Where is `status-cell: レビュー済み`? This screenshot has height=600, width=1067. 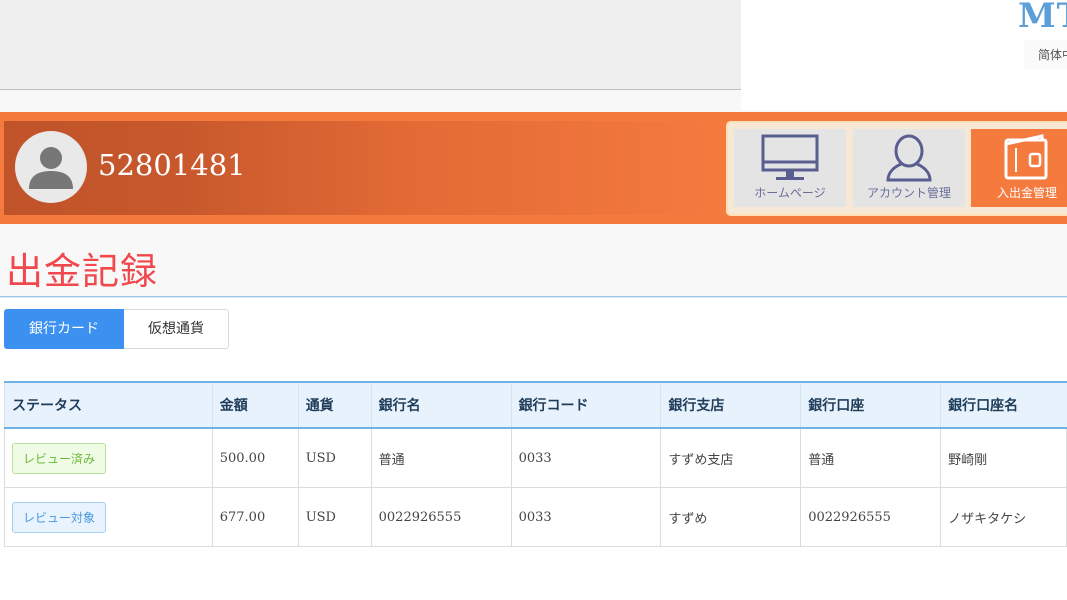
status-cell: レビュー済み is located at coordinates (108, 457).